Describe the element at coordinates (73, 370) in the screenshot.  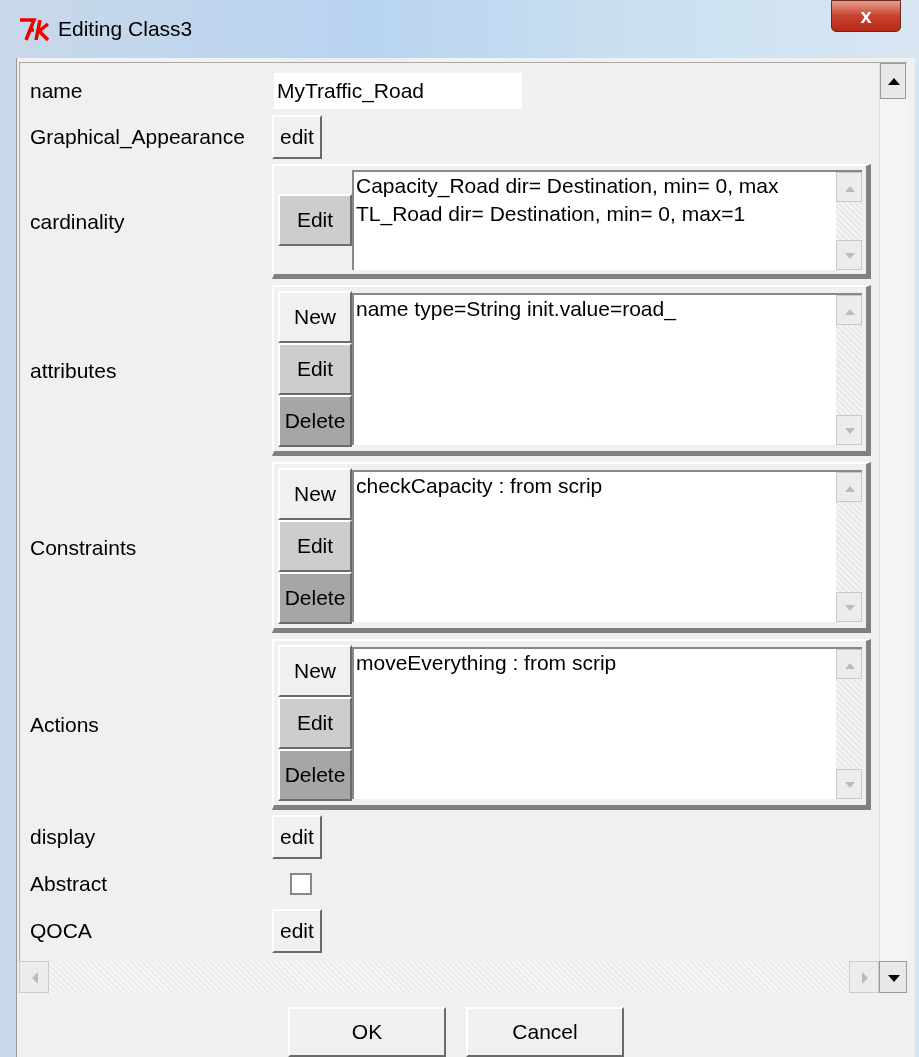
I see `field-label: attributes` at that location.